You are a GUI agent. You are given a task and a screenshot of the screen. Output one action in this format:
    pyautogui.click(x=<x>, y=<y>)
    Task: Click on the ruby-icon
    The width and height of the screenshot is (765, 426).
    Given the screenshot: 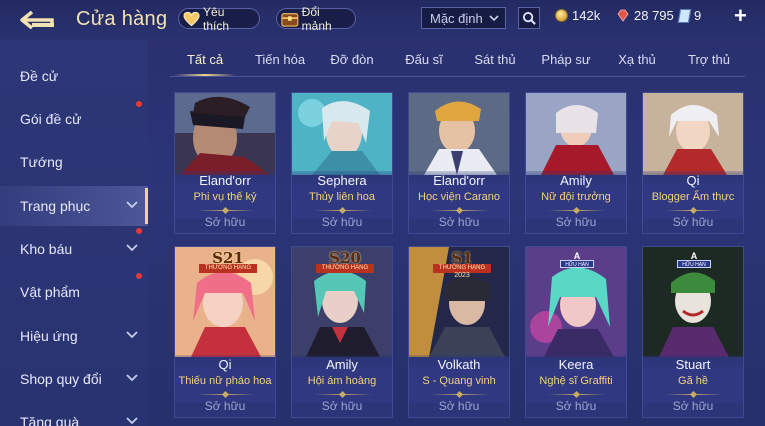 What is the action you would take?
    pyautogui.click(x=623, y=15)
    